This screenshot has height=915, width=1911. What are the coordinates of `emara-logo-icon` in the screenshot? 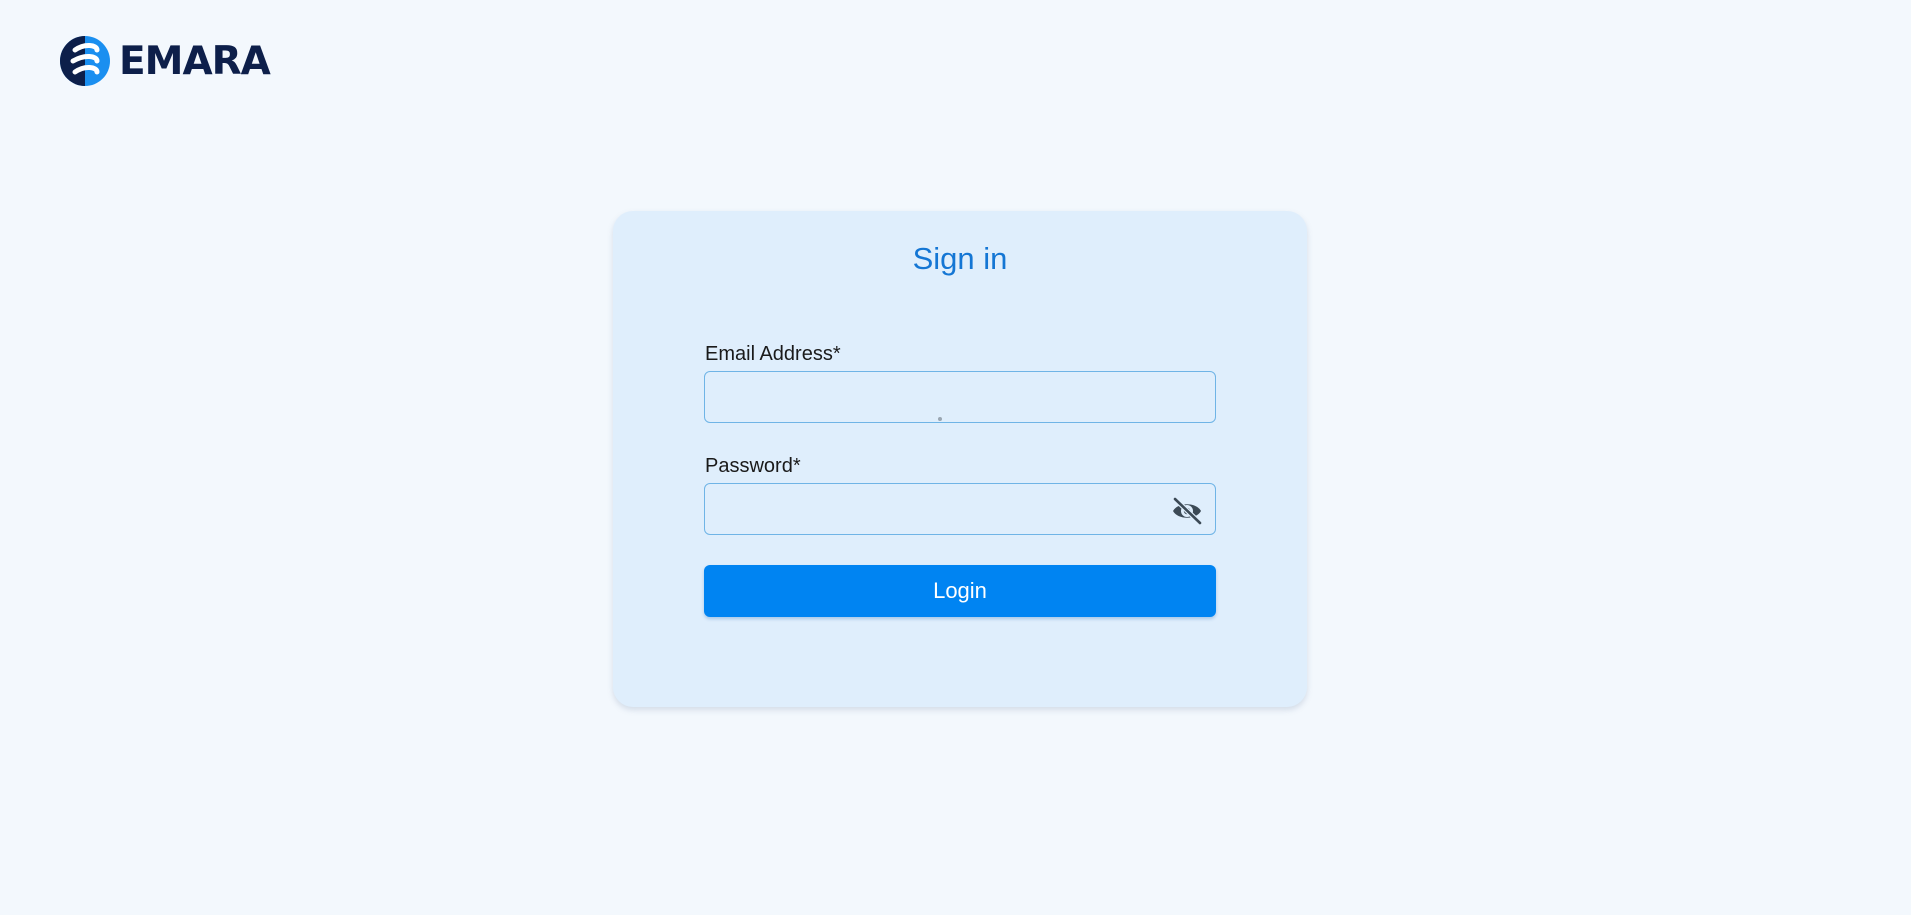 It's located at (85, 61).